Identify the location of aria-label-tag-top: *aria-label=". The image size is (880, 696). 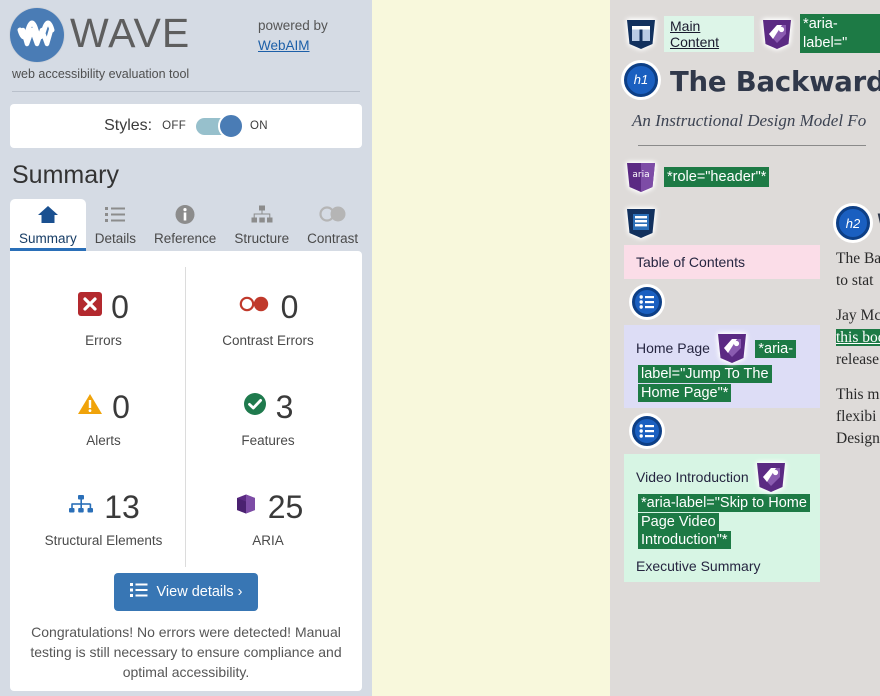
(840, 34).